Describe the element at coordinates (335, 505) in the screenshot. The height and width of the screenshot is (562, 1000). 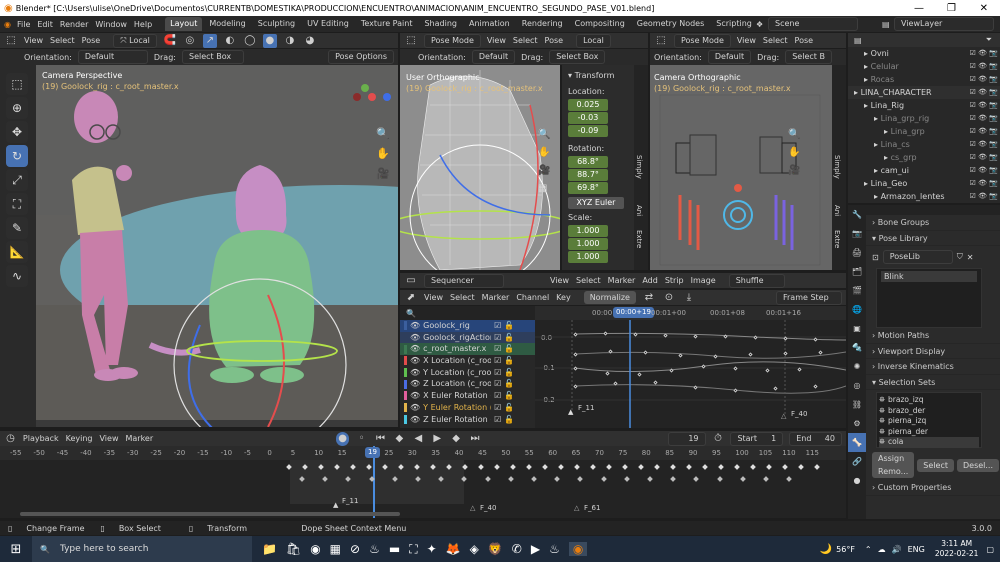
I see `timeline-marker-f11-icon: ▲` at that location.